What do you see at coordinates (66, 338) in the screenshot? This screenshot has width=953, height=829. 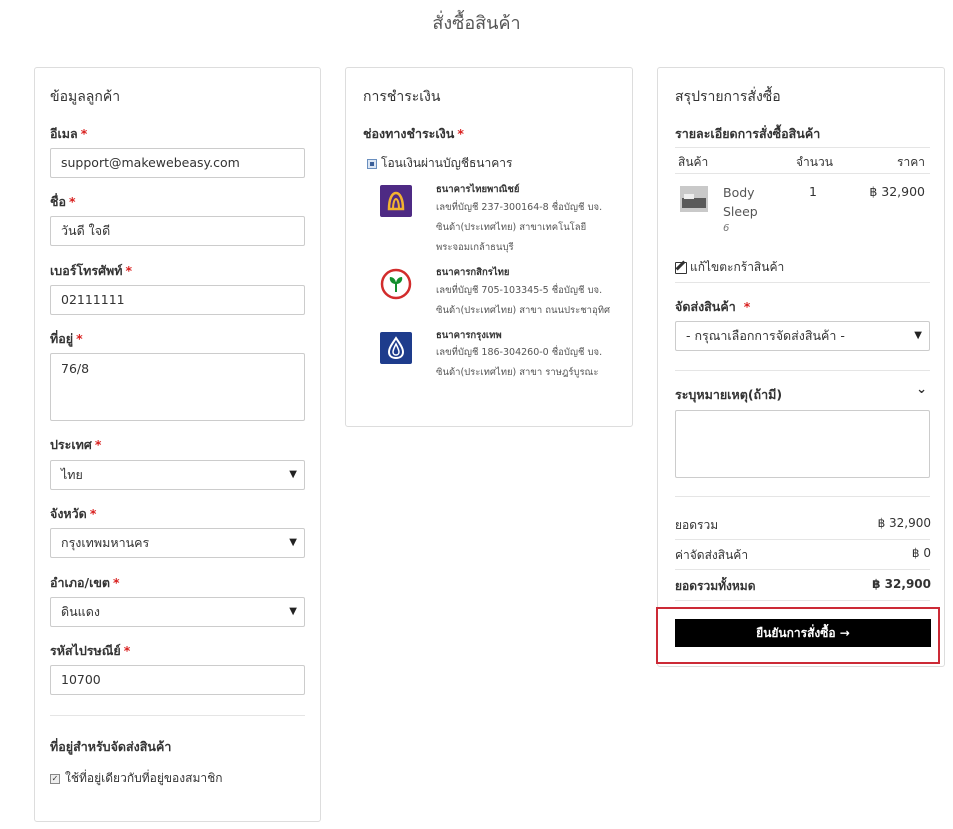 I see `address-label: ที่อยู่ *` at bounding box center [66, 338].